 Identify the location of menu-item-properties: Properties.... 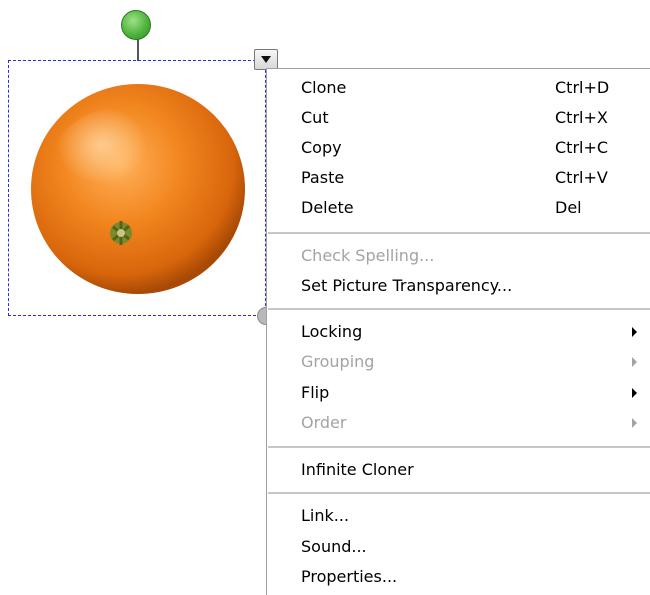
(458, 577).